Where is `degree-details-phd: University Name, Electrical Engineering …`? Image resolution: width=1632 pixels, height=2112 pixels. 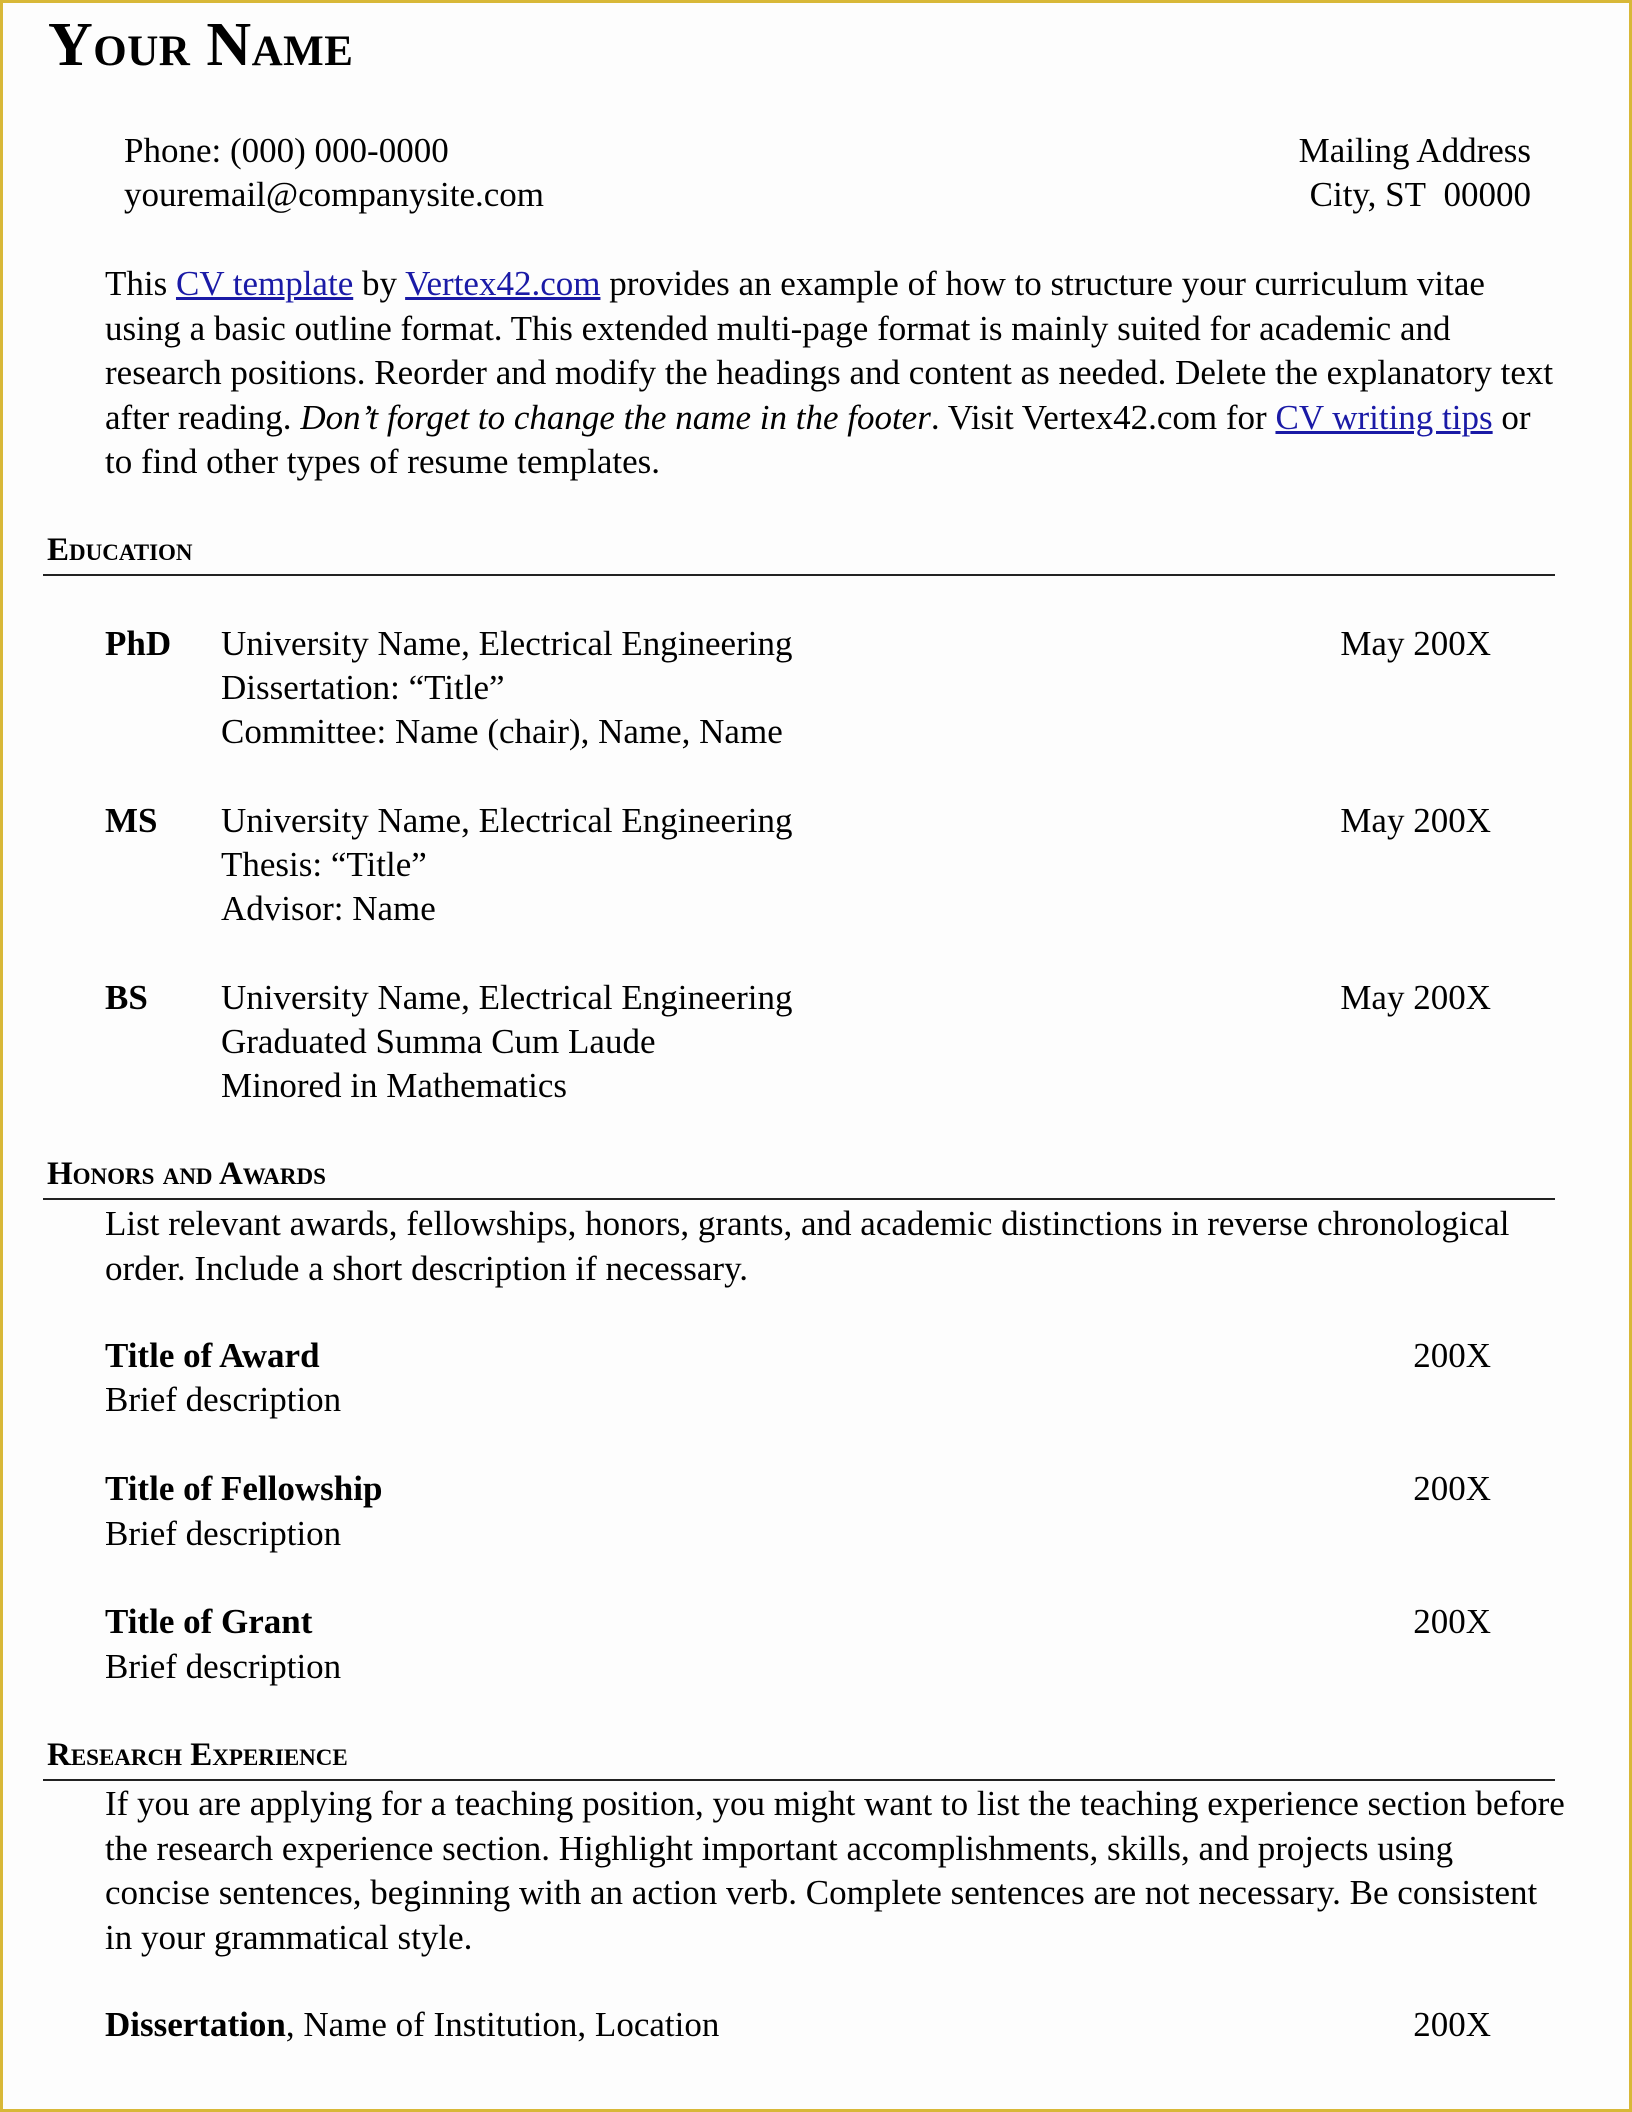 degree-details-phd: University Name, Electrical Engineering … is located at coordinates (506, 688).